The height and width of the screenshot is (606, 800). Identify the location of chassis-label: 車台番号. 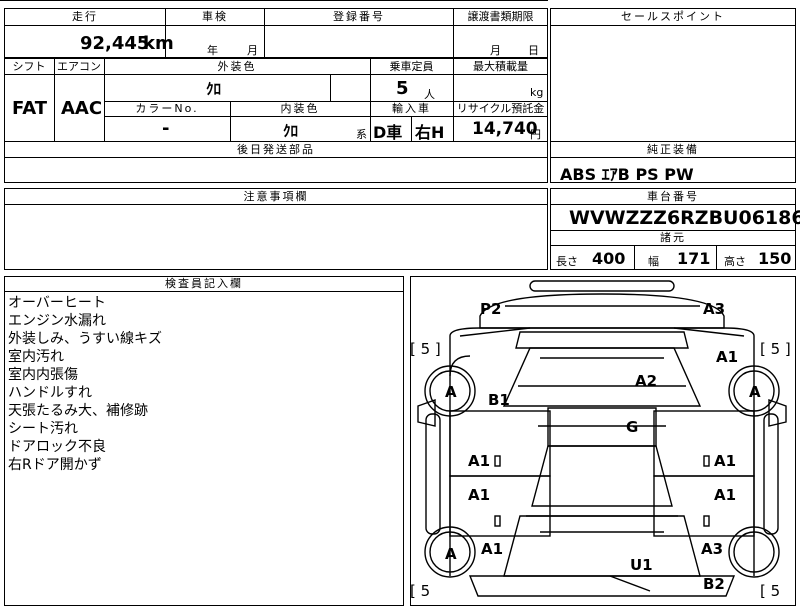
(673, 196).